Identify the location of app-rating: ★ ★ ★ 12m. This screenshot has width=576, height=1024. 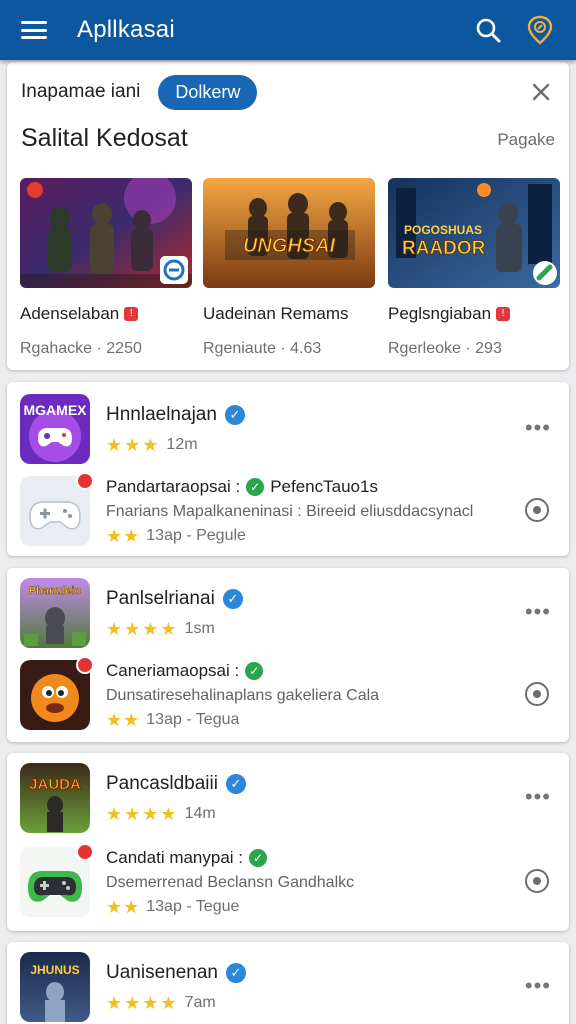
(330, 445).